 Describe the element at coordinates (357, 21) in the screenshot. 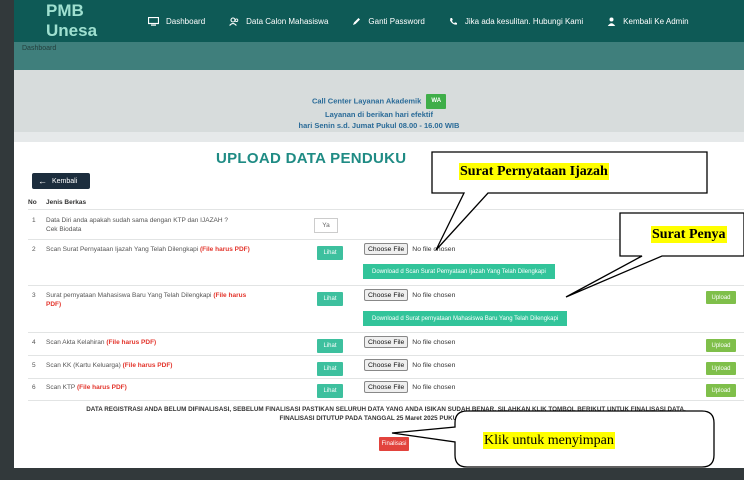

I see `pencil-icon` at that location.